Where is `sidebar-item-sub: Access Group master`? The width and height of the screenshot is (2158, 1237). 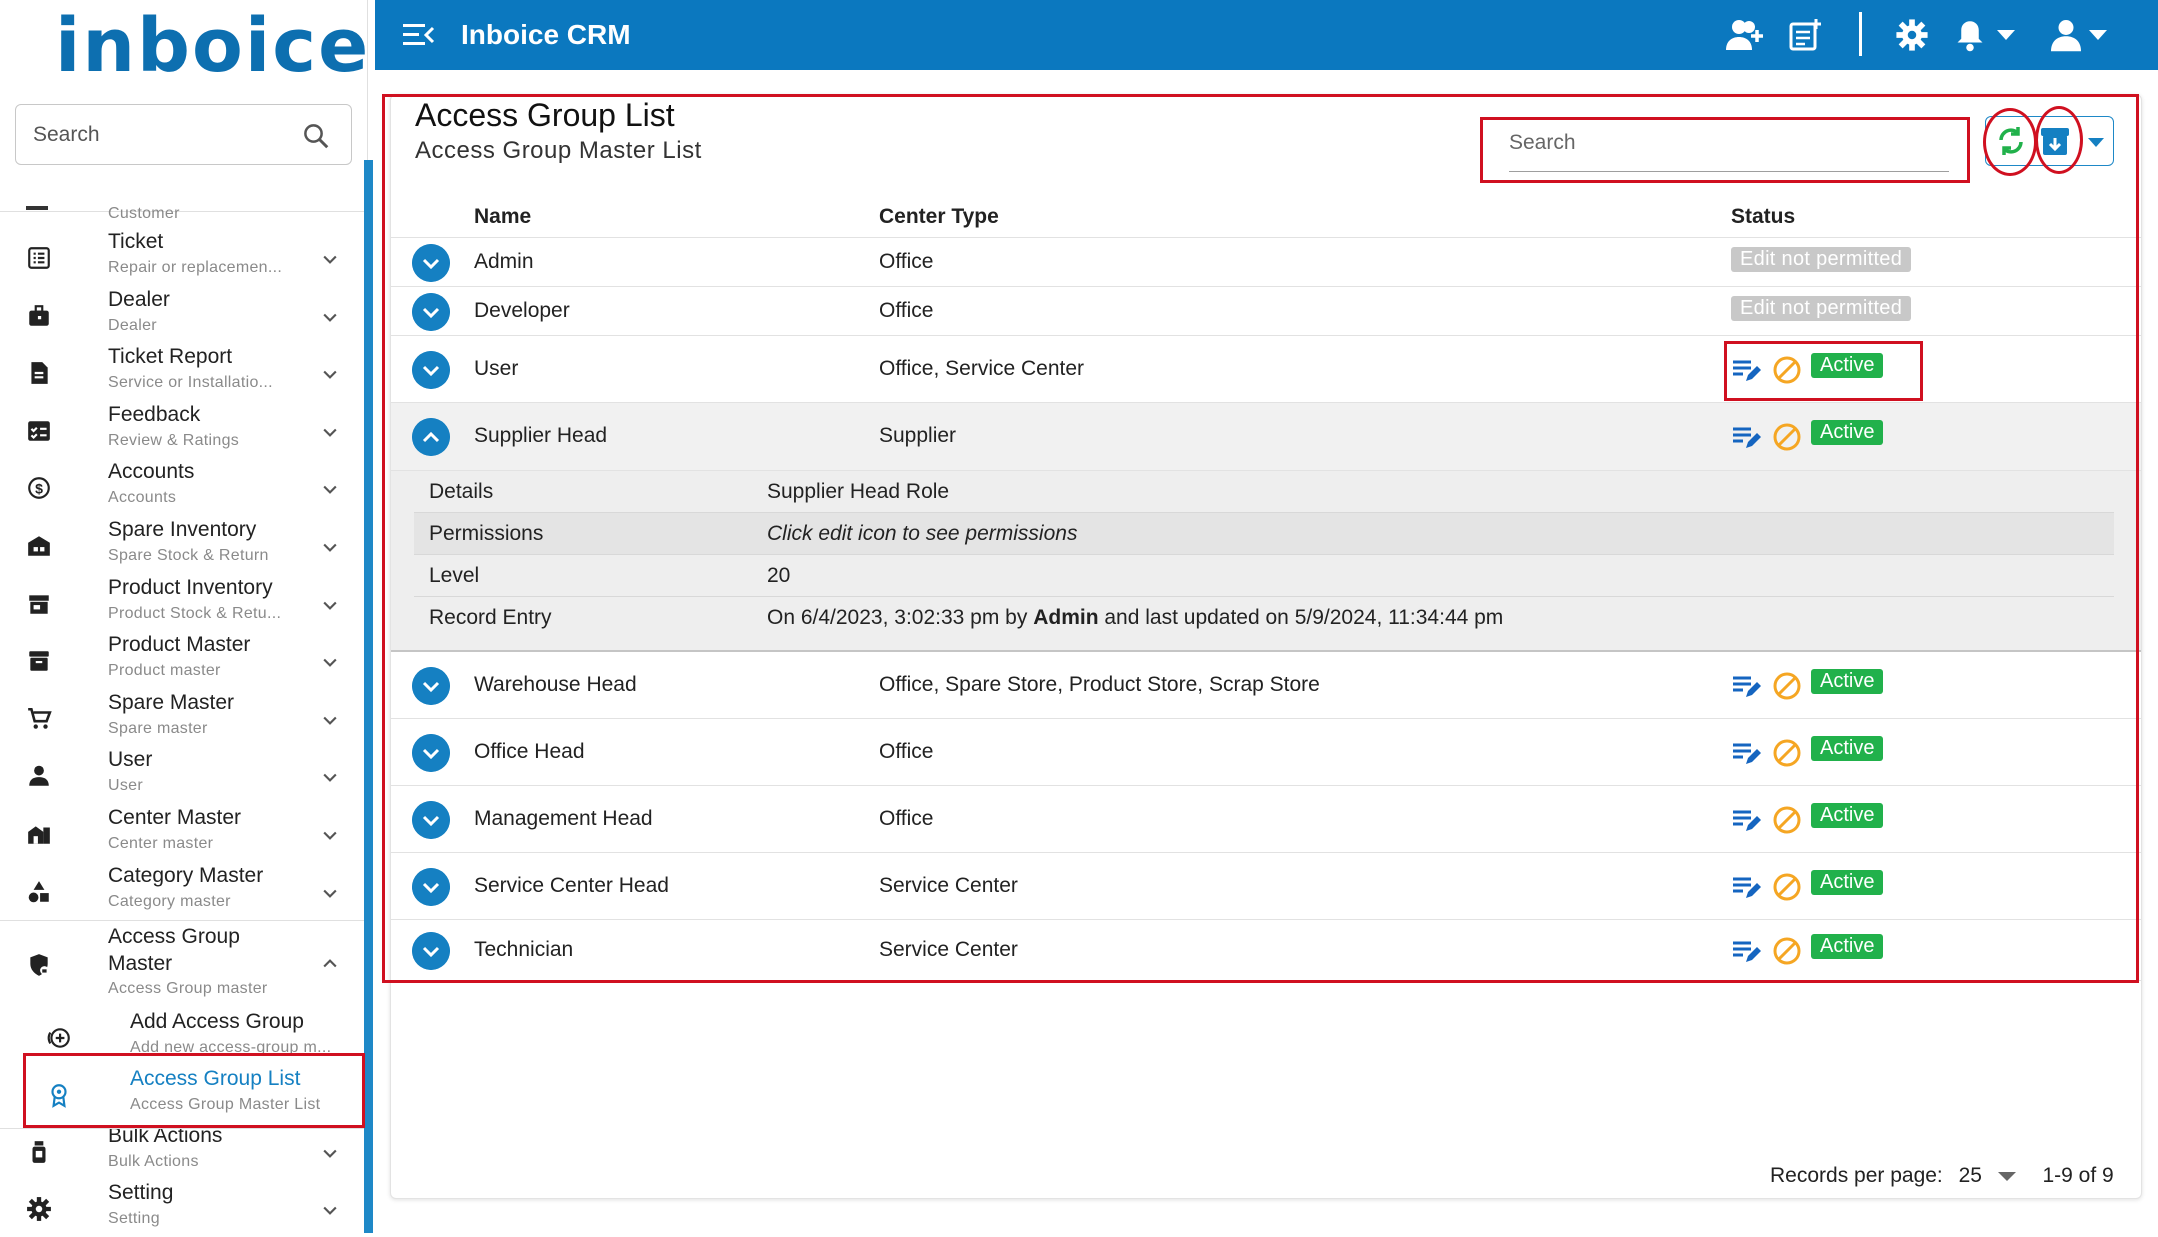
sidebar-item-sub: Access Group master is located at coordinates (188, 988).